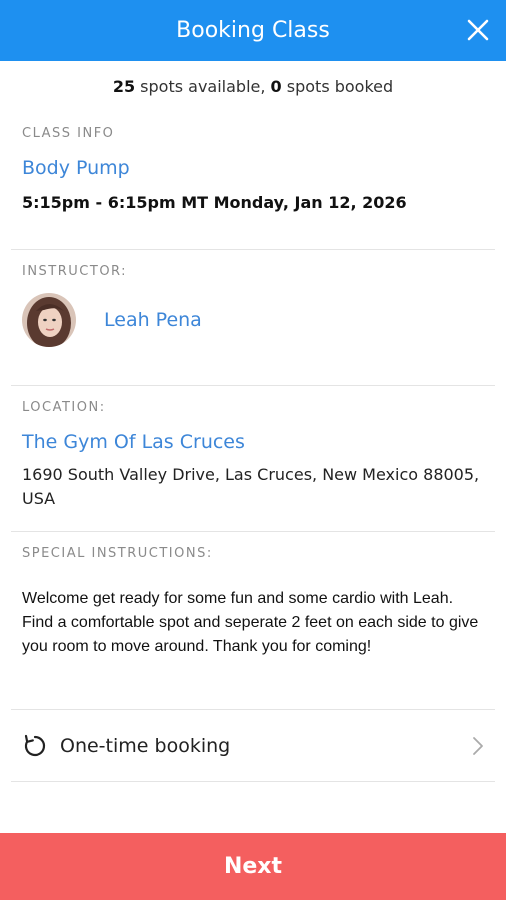  Describe the element at coordinates (145, 745) in the screenshot. I see `booking-type-label: One-time booking` at that location.